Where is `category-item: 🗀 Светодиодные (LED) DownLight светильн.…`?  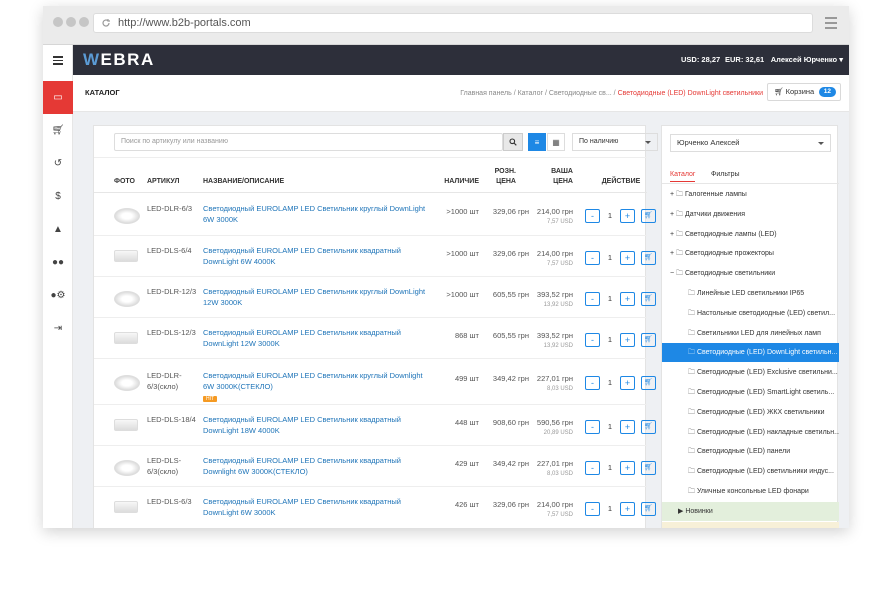 category-item: 🗀 Светодиодные (LED) DownLight светильн.… is located at coordinates (750, 353).